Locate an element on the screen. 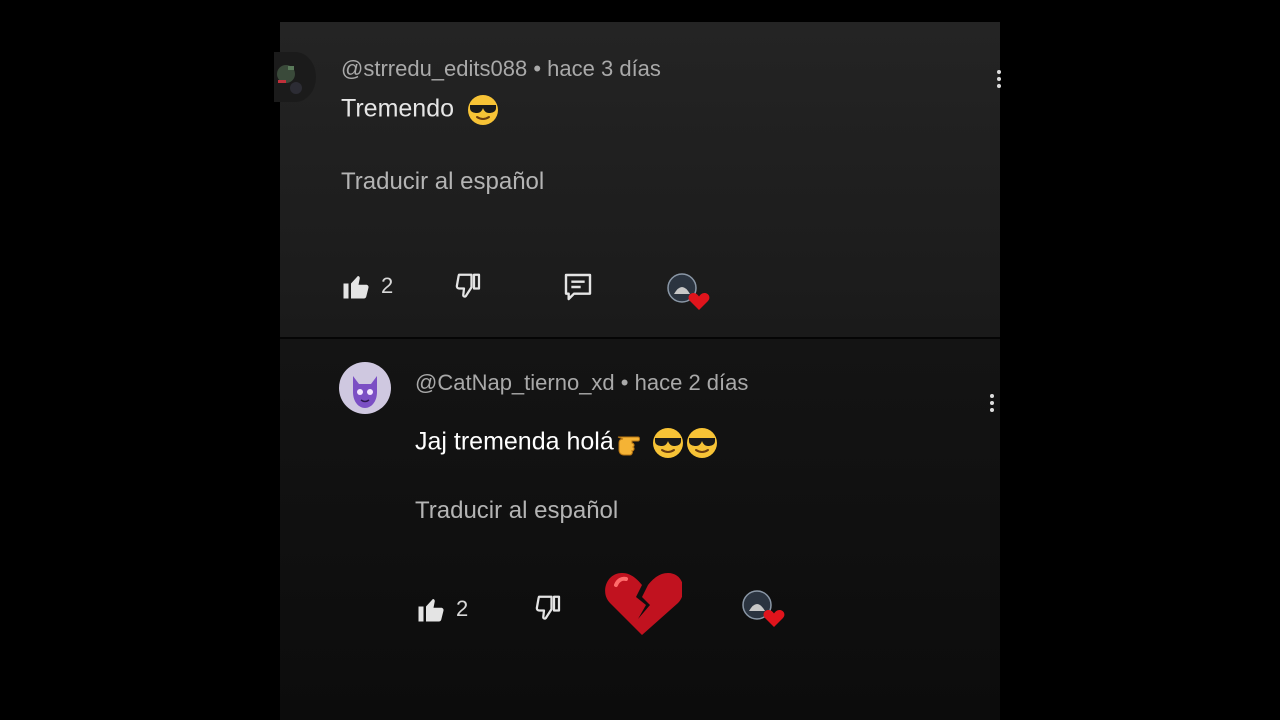 Image resolution: width=1280 pixels, height=720 pixels. comment-text-content: Tremendo is located at coordinates (398, 108).